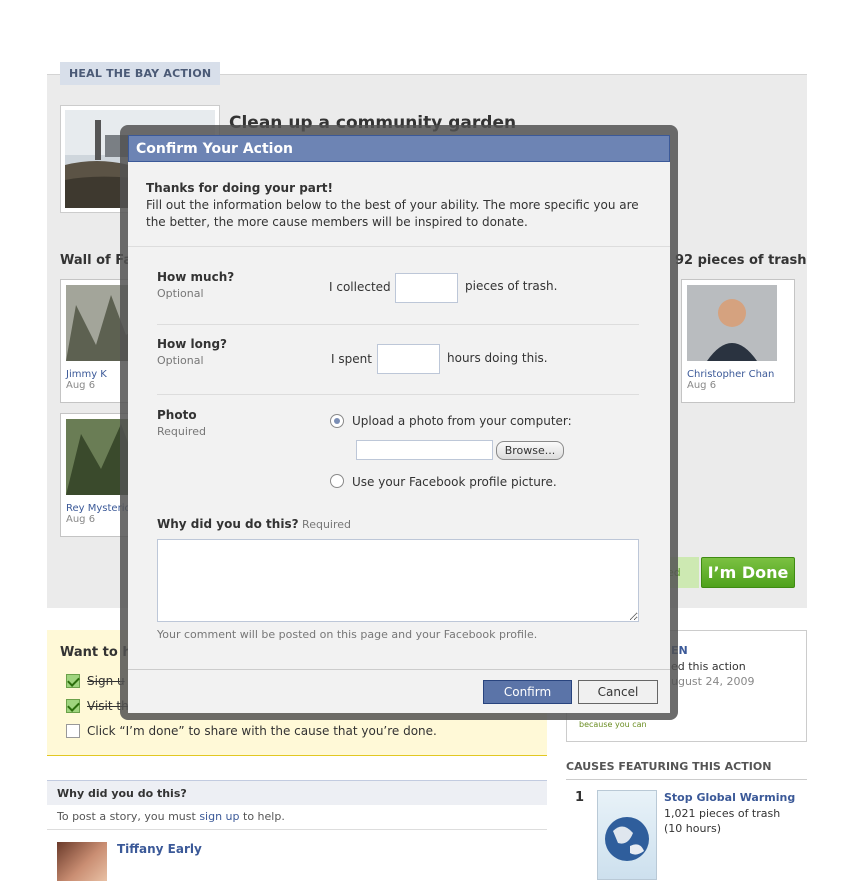  I want to click on story-author: Tiffany Early, so click(159, 849).